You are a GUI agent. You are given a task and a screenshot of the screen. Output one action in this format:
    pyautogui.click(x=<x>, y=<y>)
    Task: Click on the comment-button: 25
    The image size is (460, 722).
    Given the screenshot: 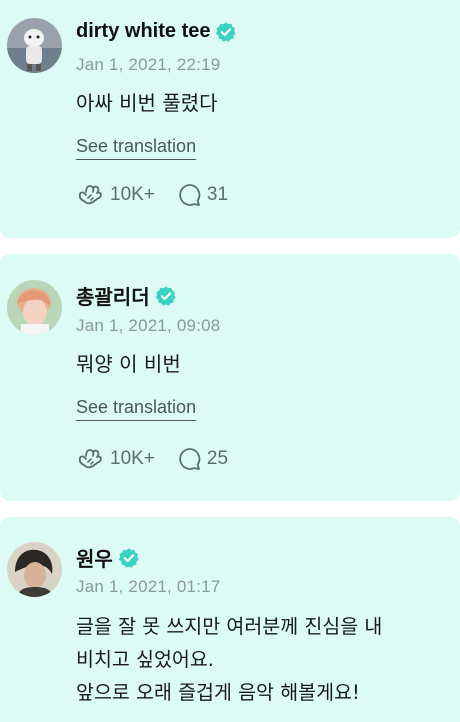 What is the action you would take?
    pyautogui.click(x=202, y=459)
    